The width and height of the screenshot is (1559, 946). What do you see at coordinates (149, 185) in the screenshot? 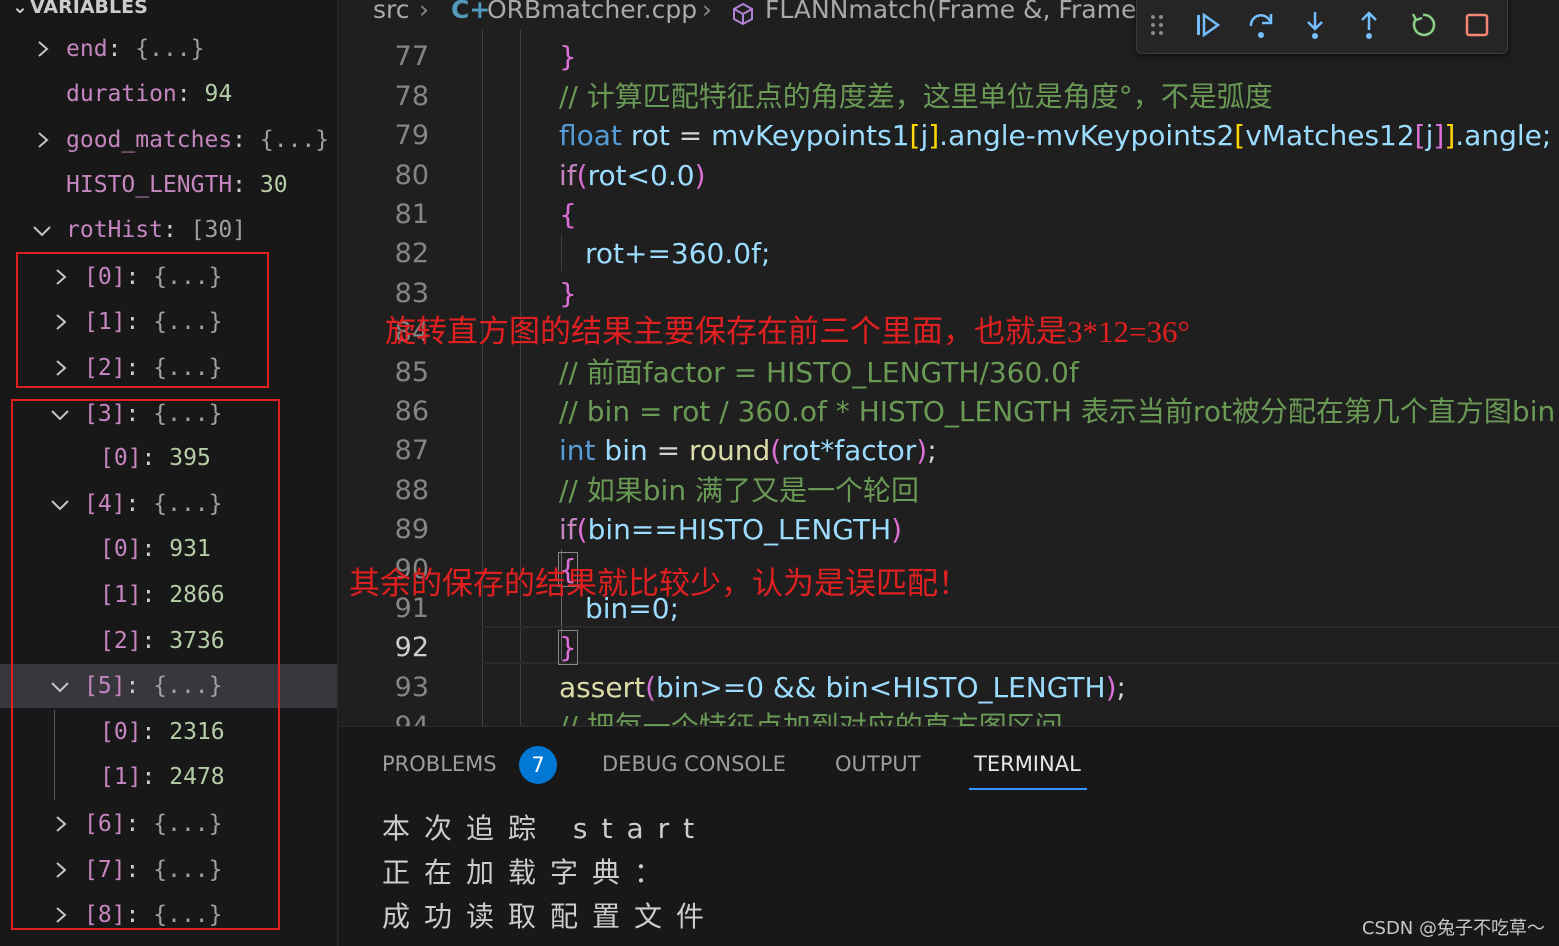
I see `variable-name: HISTO_LENGTH` at bounding box center [149, 185].